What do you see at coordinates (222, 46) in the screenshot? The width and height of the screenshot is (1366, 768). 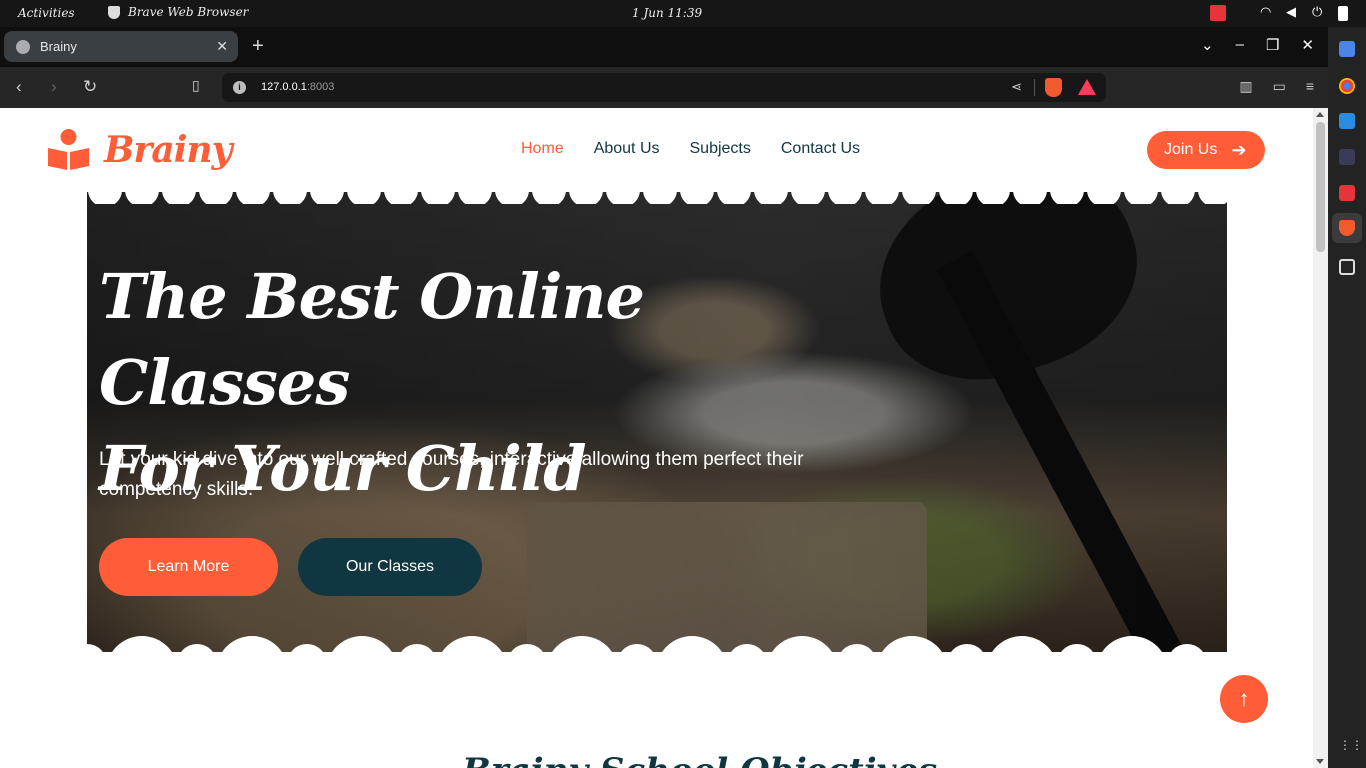 I see `close-tab-icon: ✕` at bounding box center [222, 46].